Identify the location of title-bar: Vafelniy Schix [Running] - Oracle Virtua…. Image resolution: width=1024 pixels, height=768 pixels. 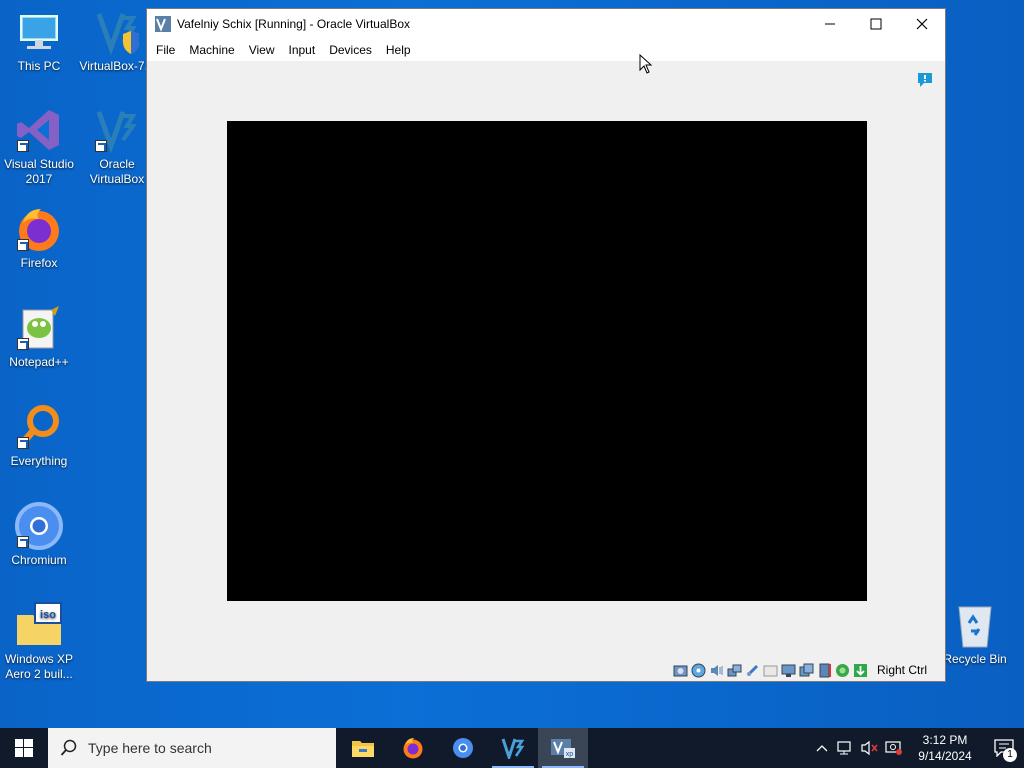
(546, 24).